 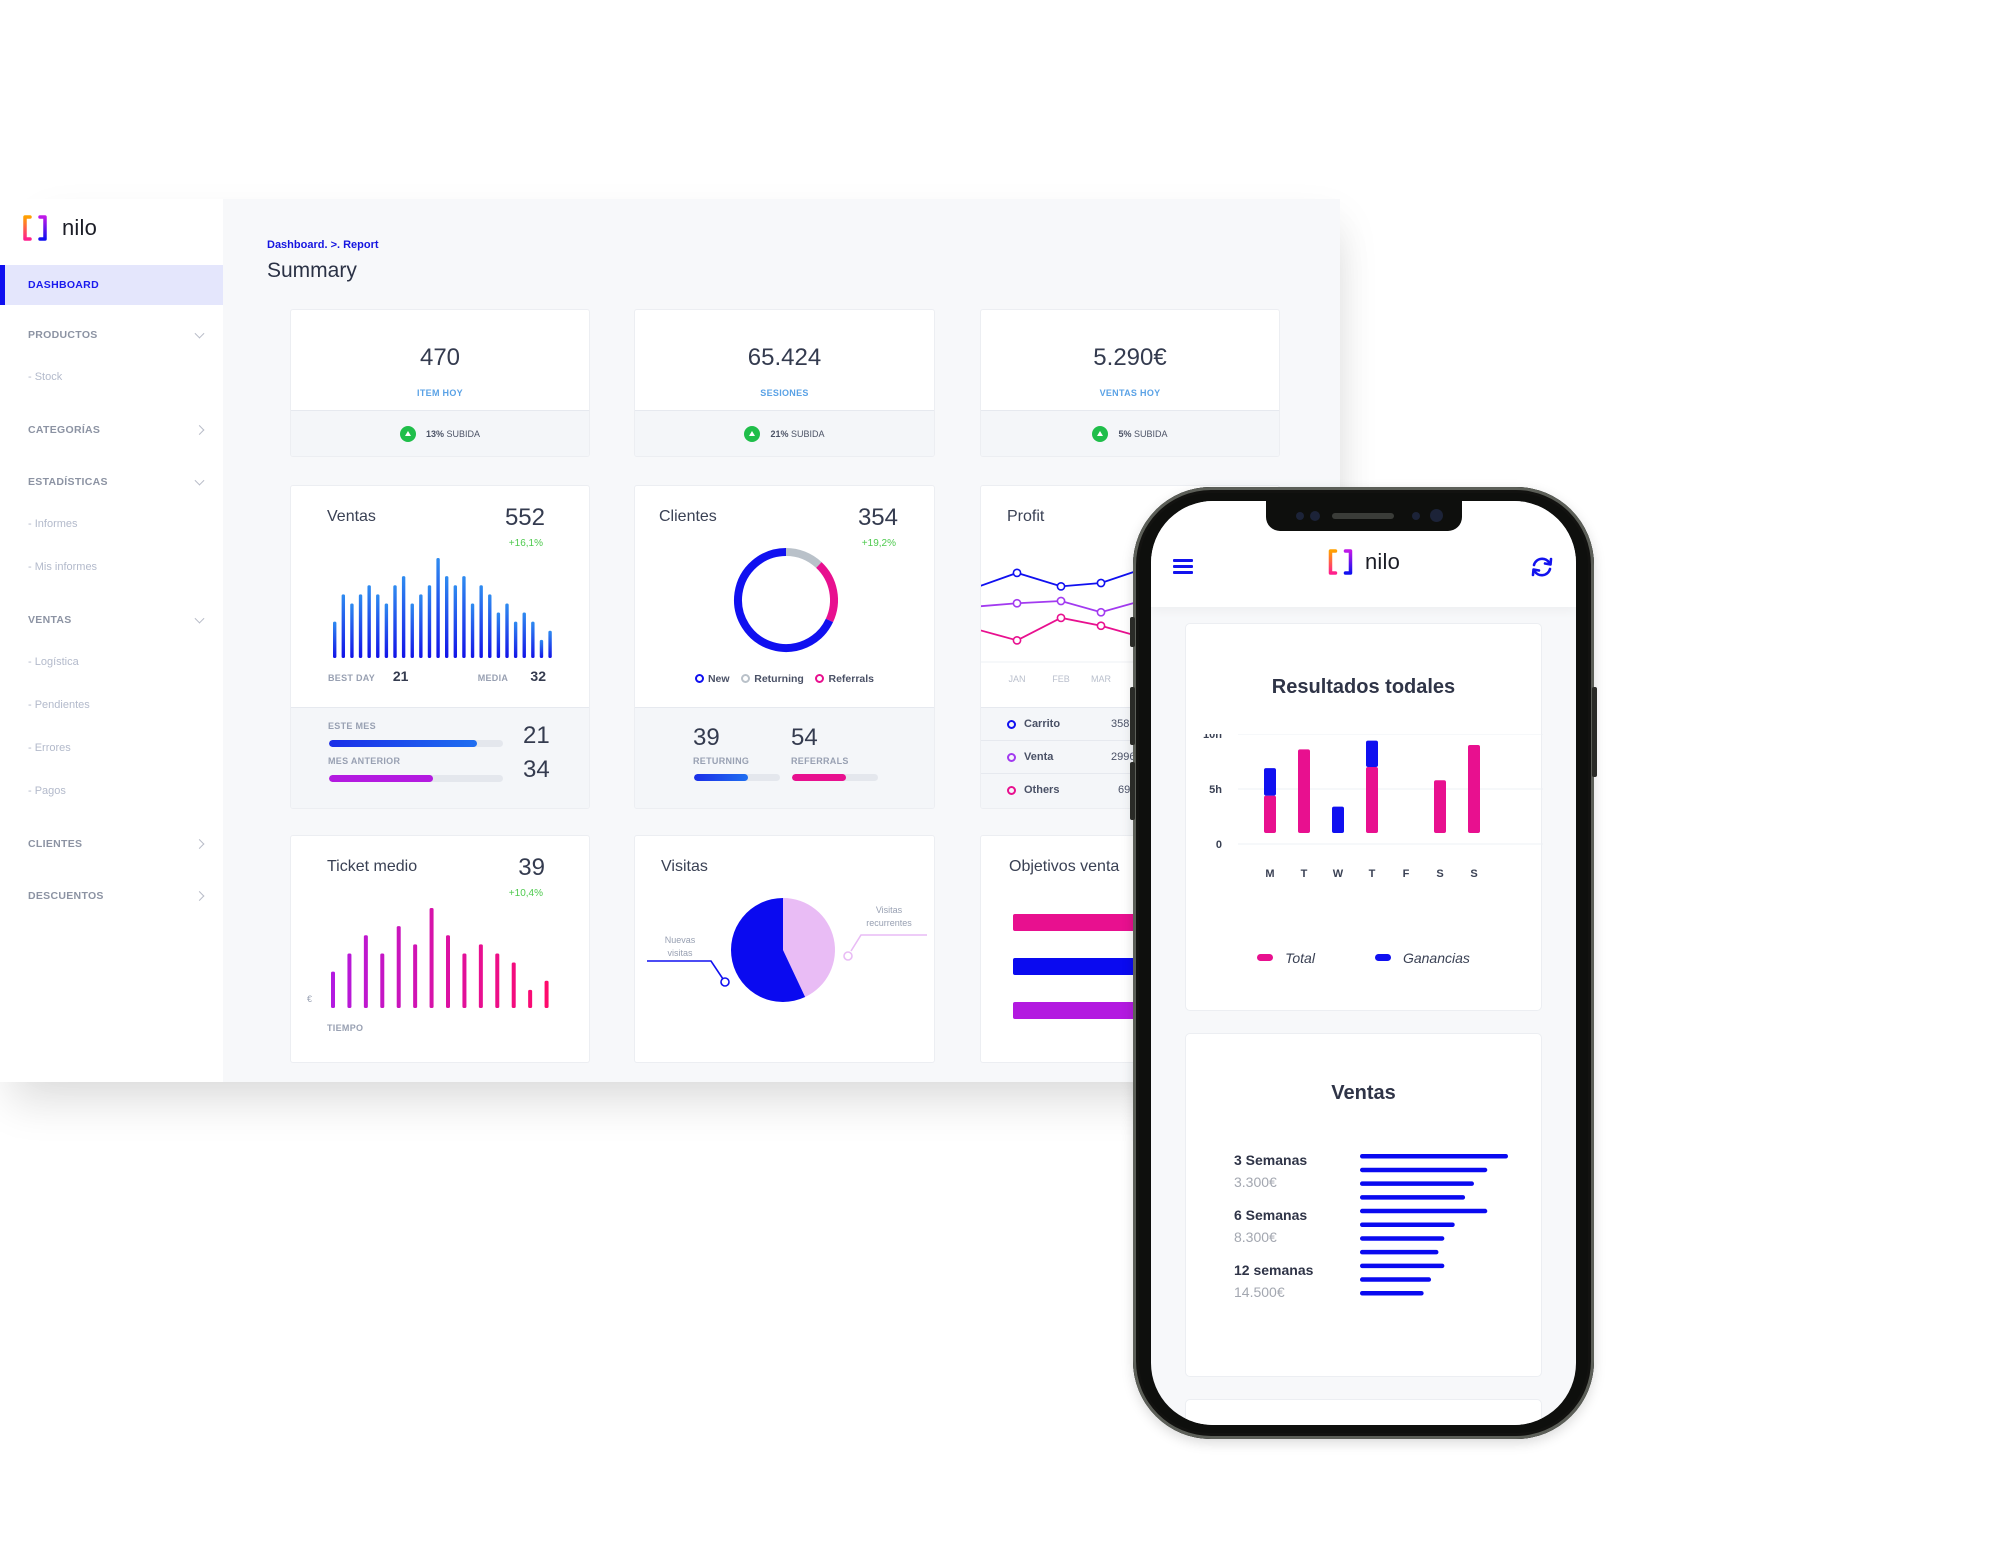 I want to click on breadcrumb: Dashboard. >. Report, so click(x=323, y=245).